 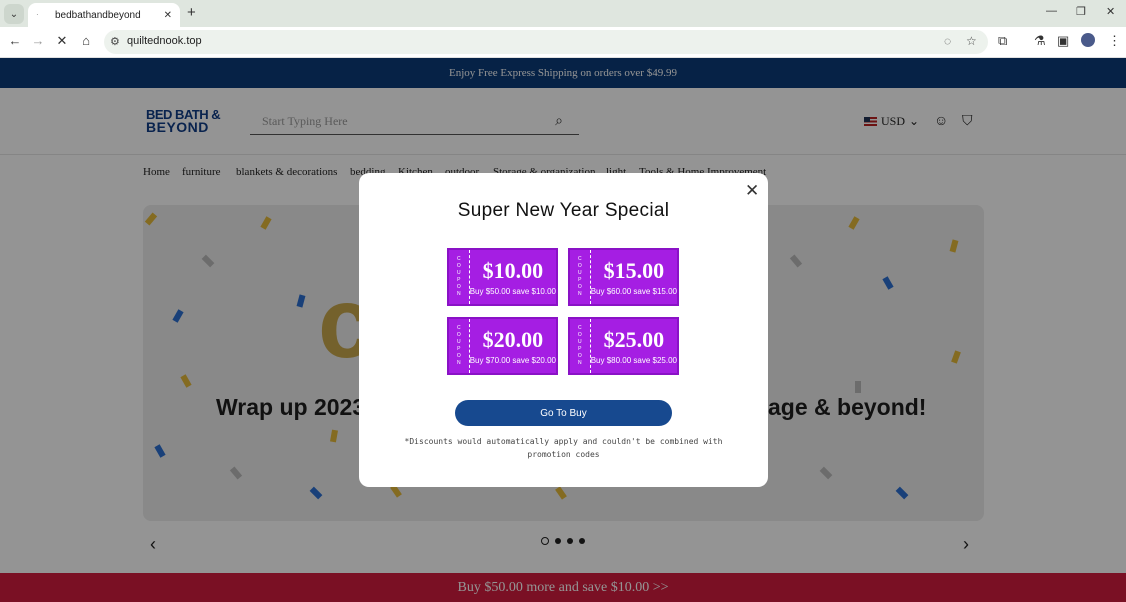 I want to click on tab-favicon: ·, so click(x=37, y=14).